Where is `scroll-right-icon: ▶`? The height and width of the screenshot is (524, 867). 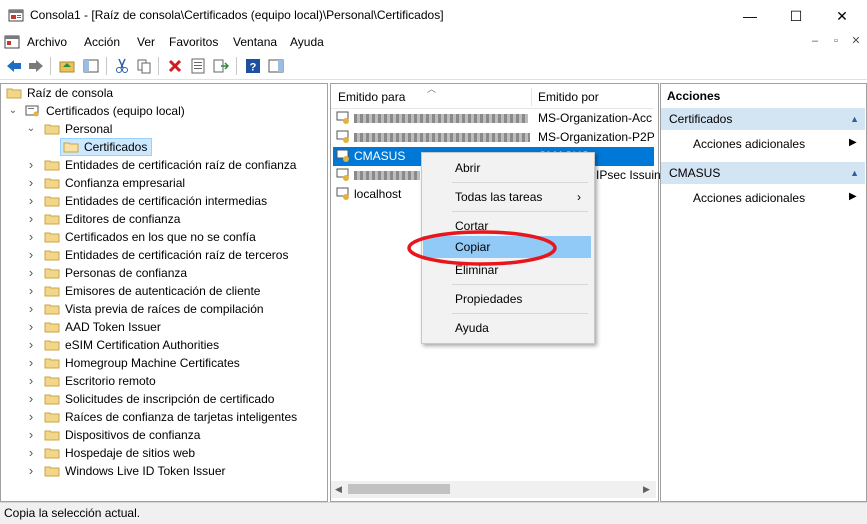 scroll-right-icon: ▶ is located at coordinates (646, 489).